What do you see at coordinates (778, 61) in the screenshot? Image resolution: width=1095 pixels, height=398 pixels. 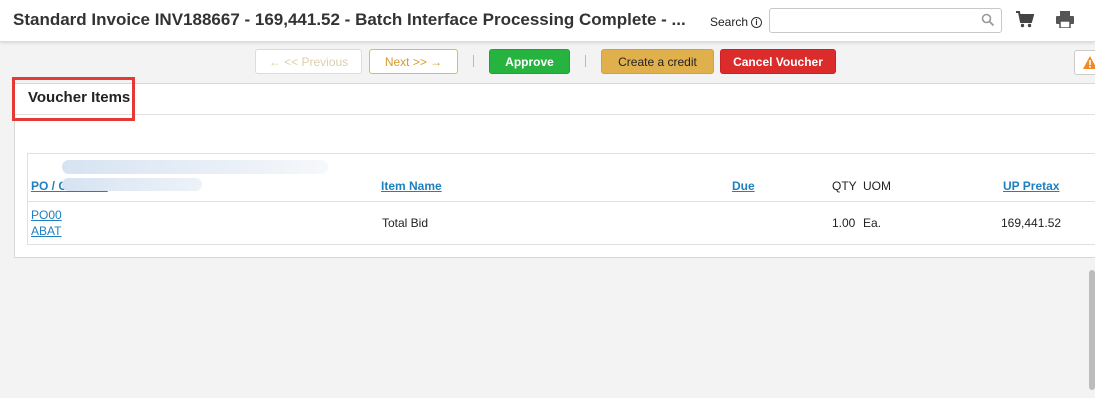 I see `cancel-voucher-button: Cancel Voucher` at bounding box center [778, 61].